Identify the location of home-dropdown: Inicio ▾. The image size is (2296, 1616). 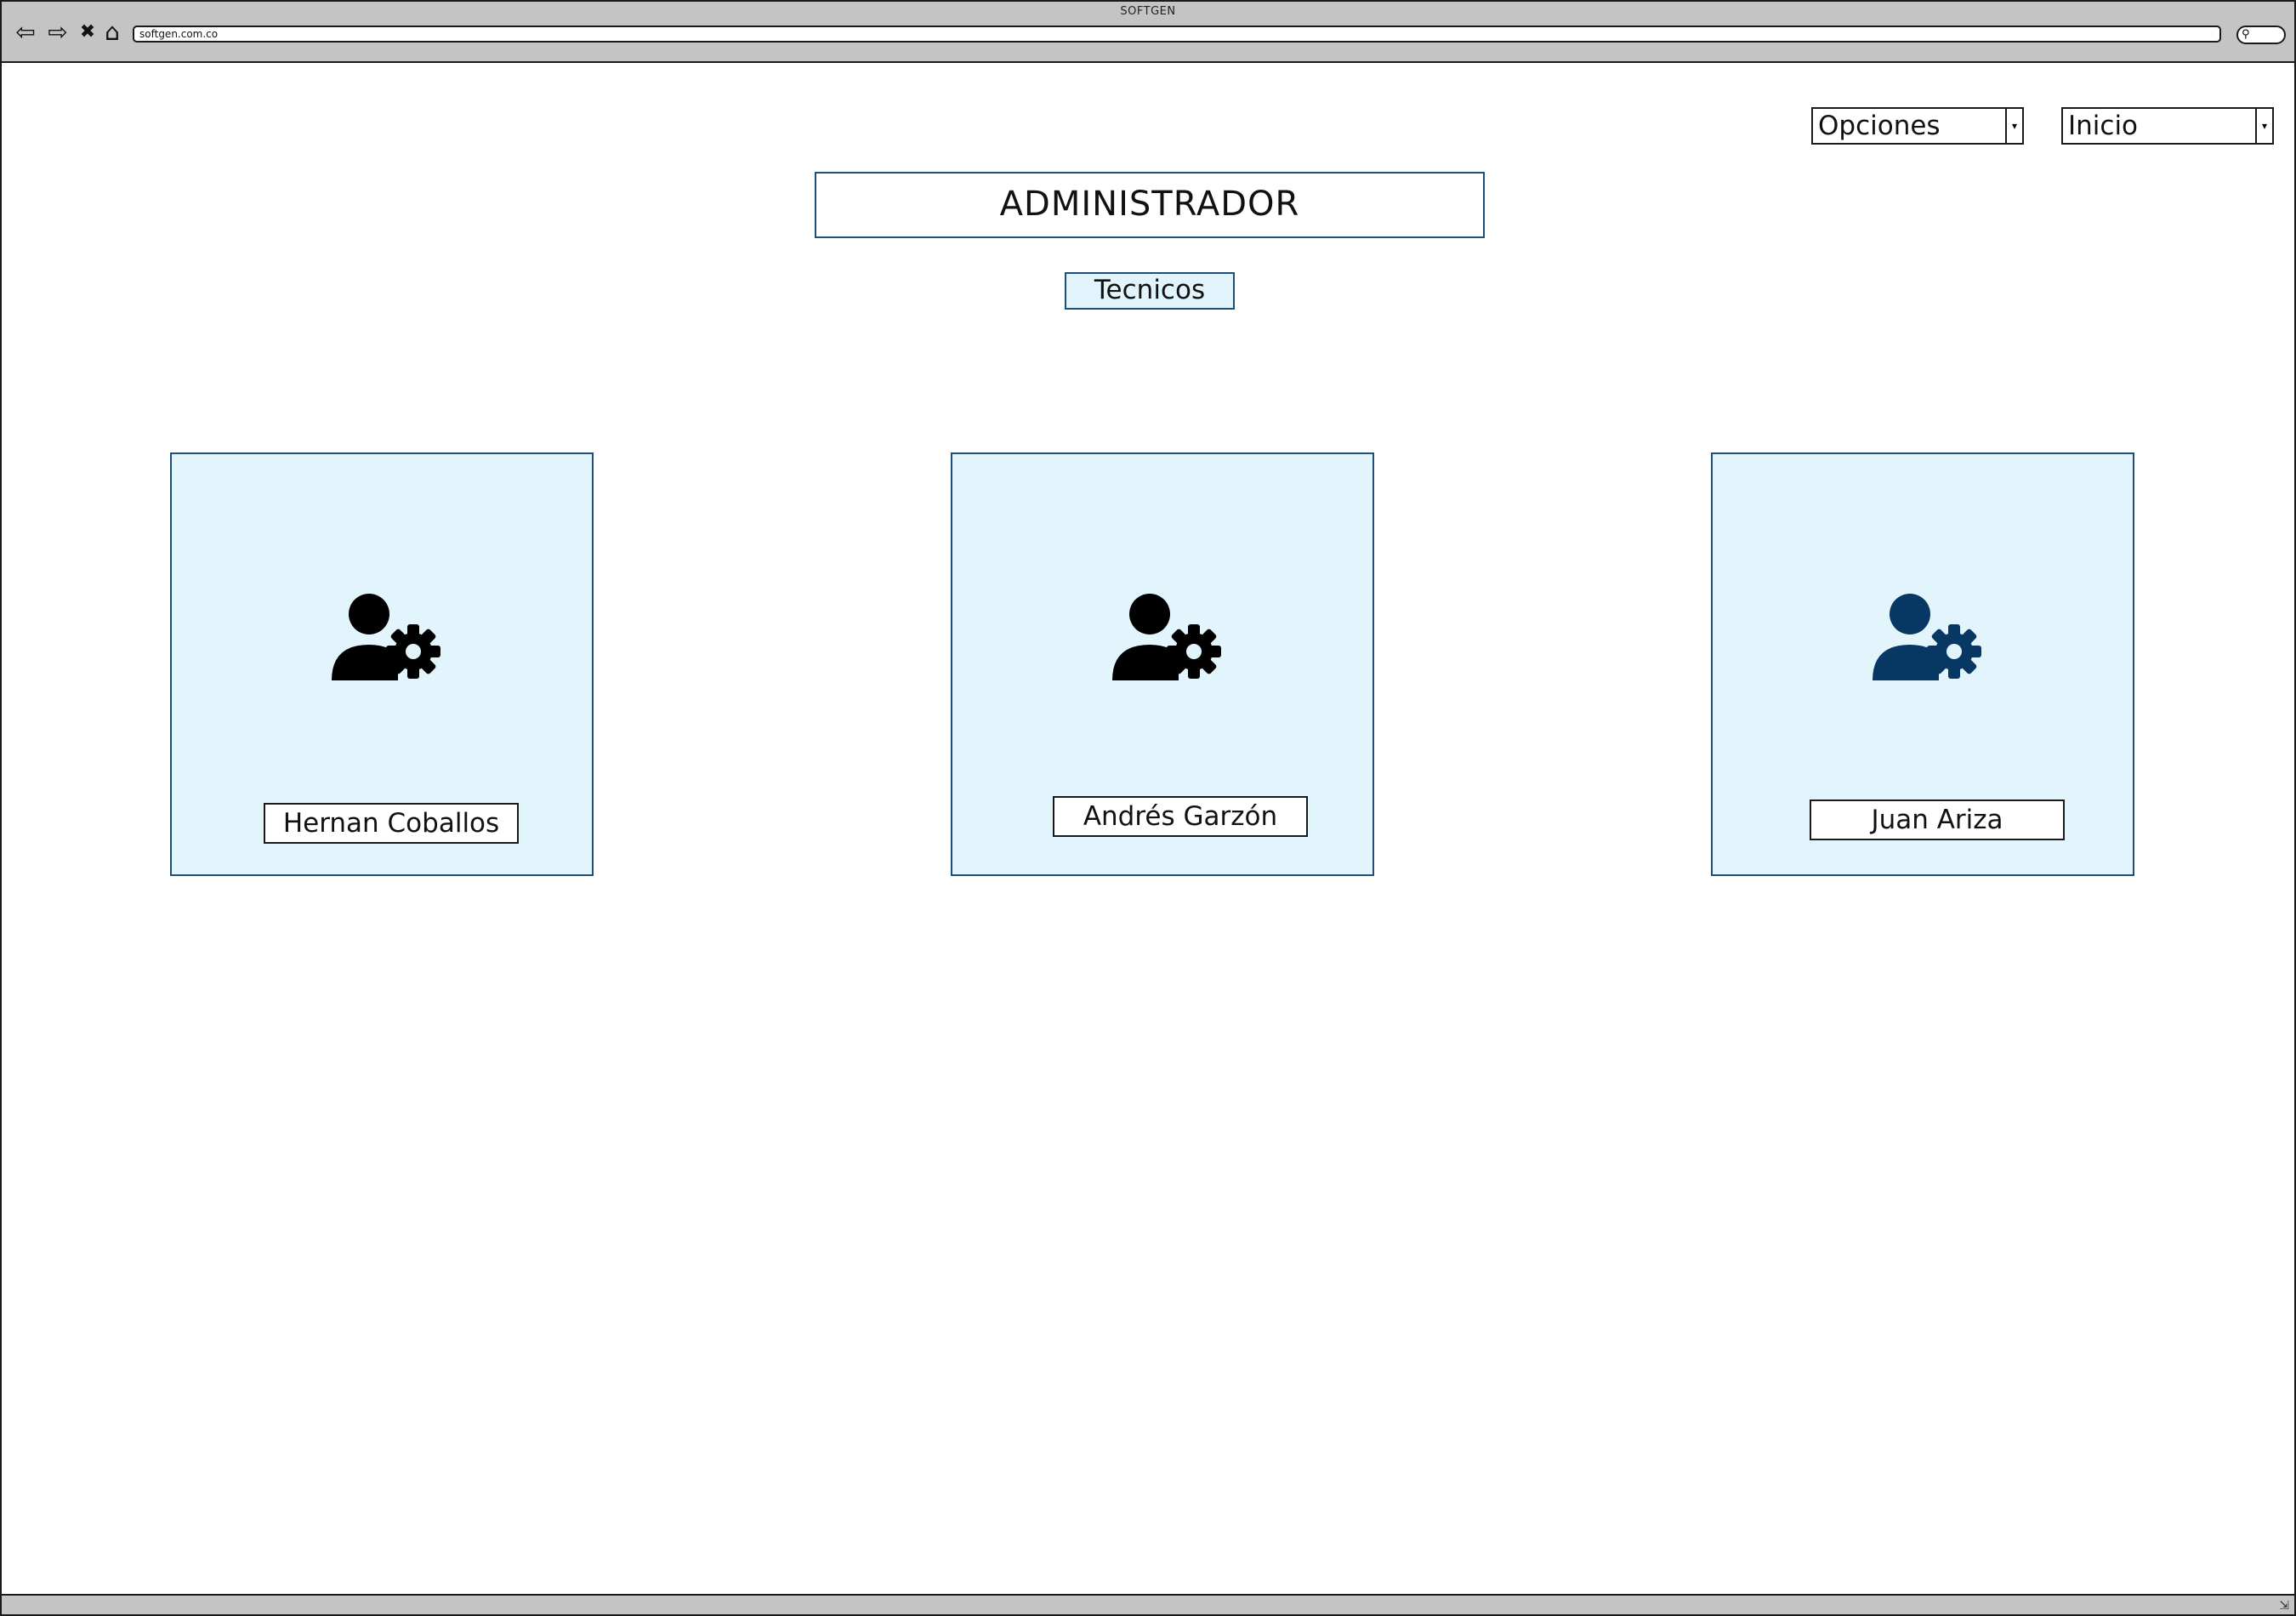
(2167, 126).